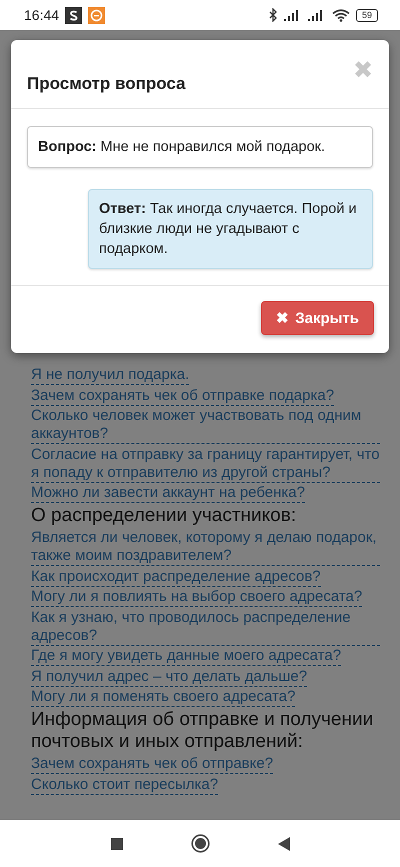  What do you see at coordinates (152, 764) in the screenshot?
I see `faq-link: Зачем сохранять чек об отправке?` at bounding box center [152, 764].